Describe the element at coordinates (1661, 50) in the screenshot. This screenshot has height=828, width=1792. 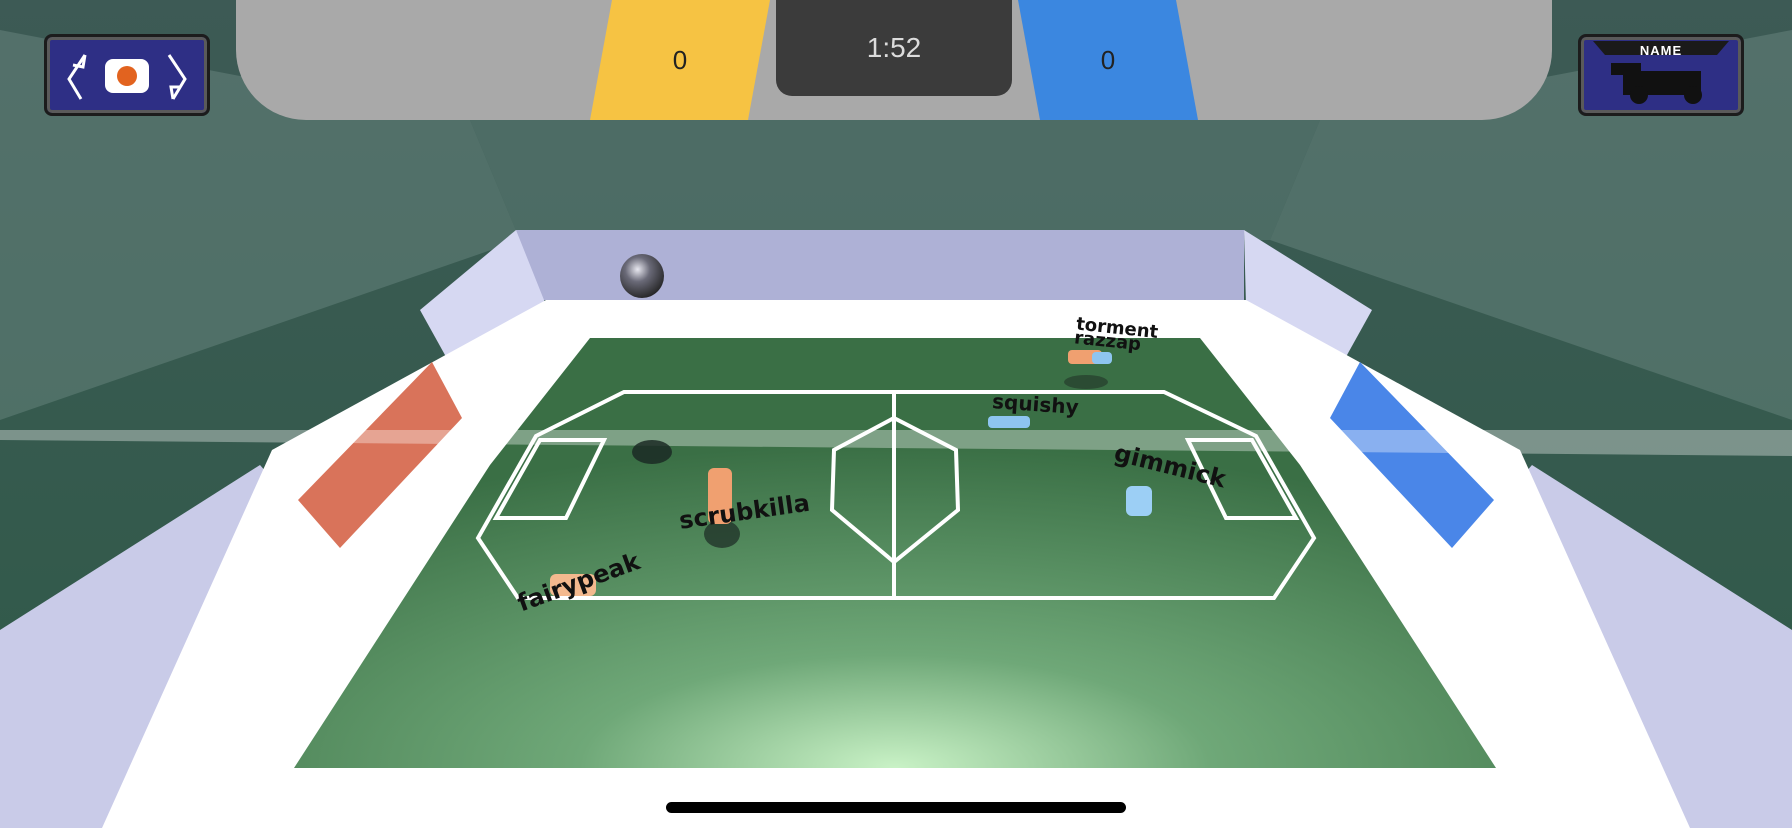
I see `car-name-label: NAME` at that location.